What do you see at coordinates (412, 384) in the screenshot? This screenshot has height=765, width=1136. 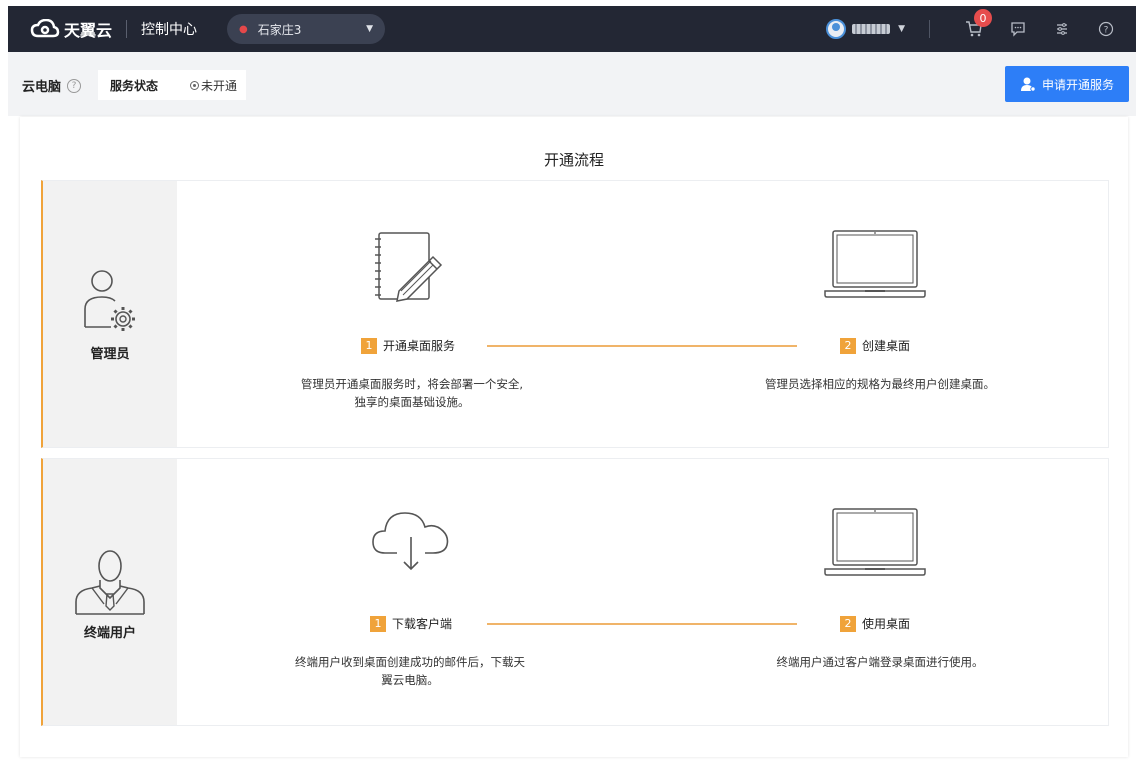 I see `desc-line: 管理员开通桌面服务时，将会部署一个安全,` at bounding box center [412, 384].